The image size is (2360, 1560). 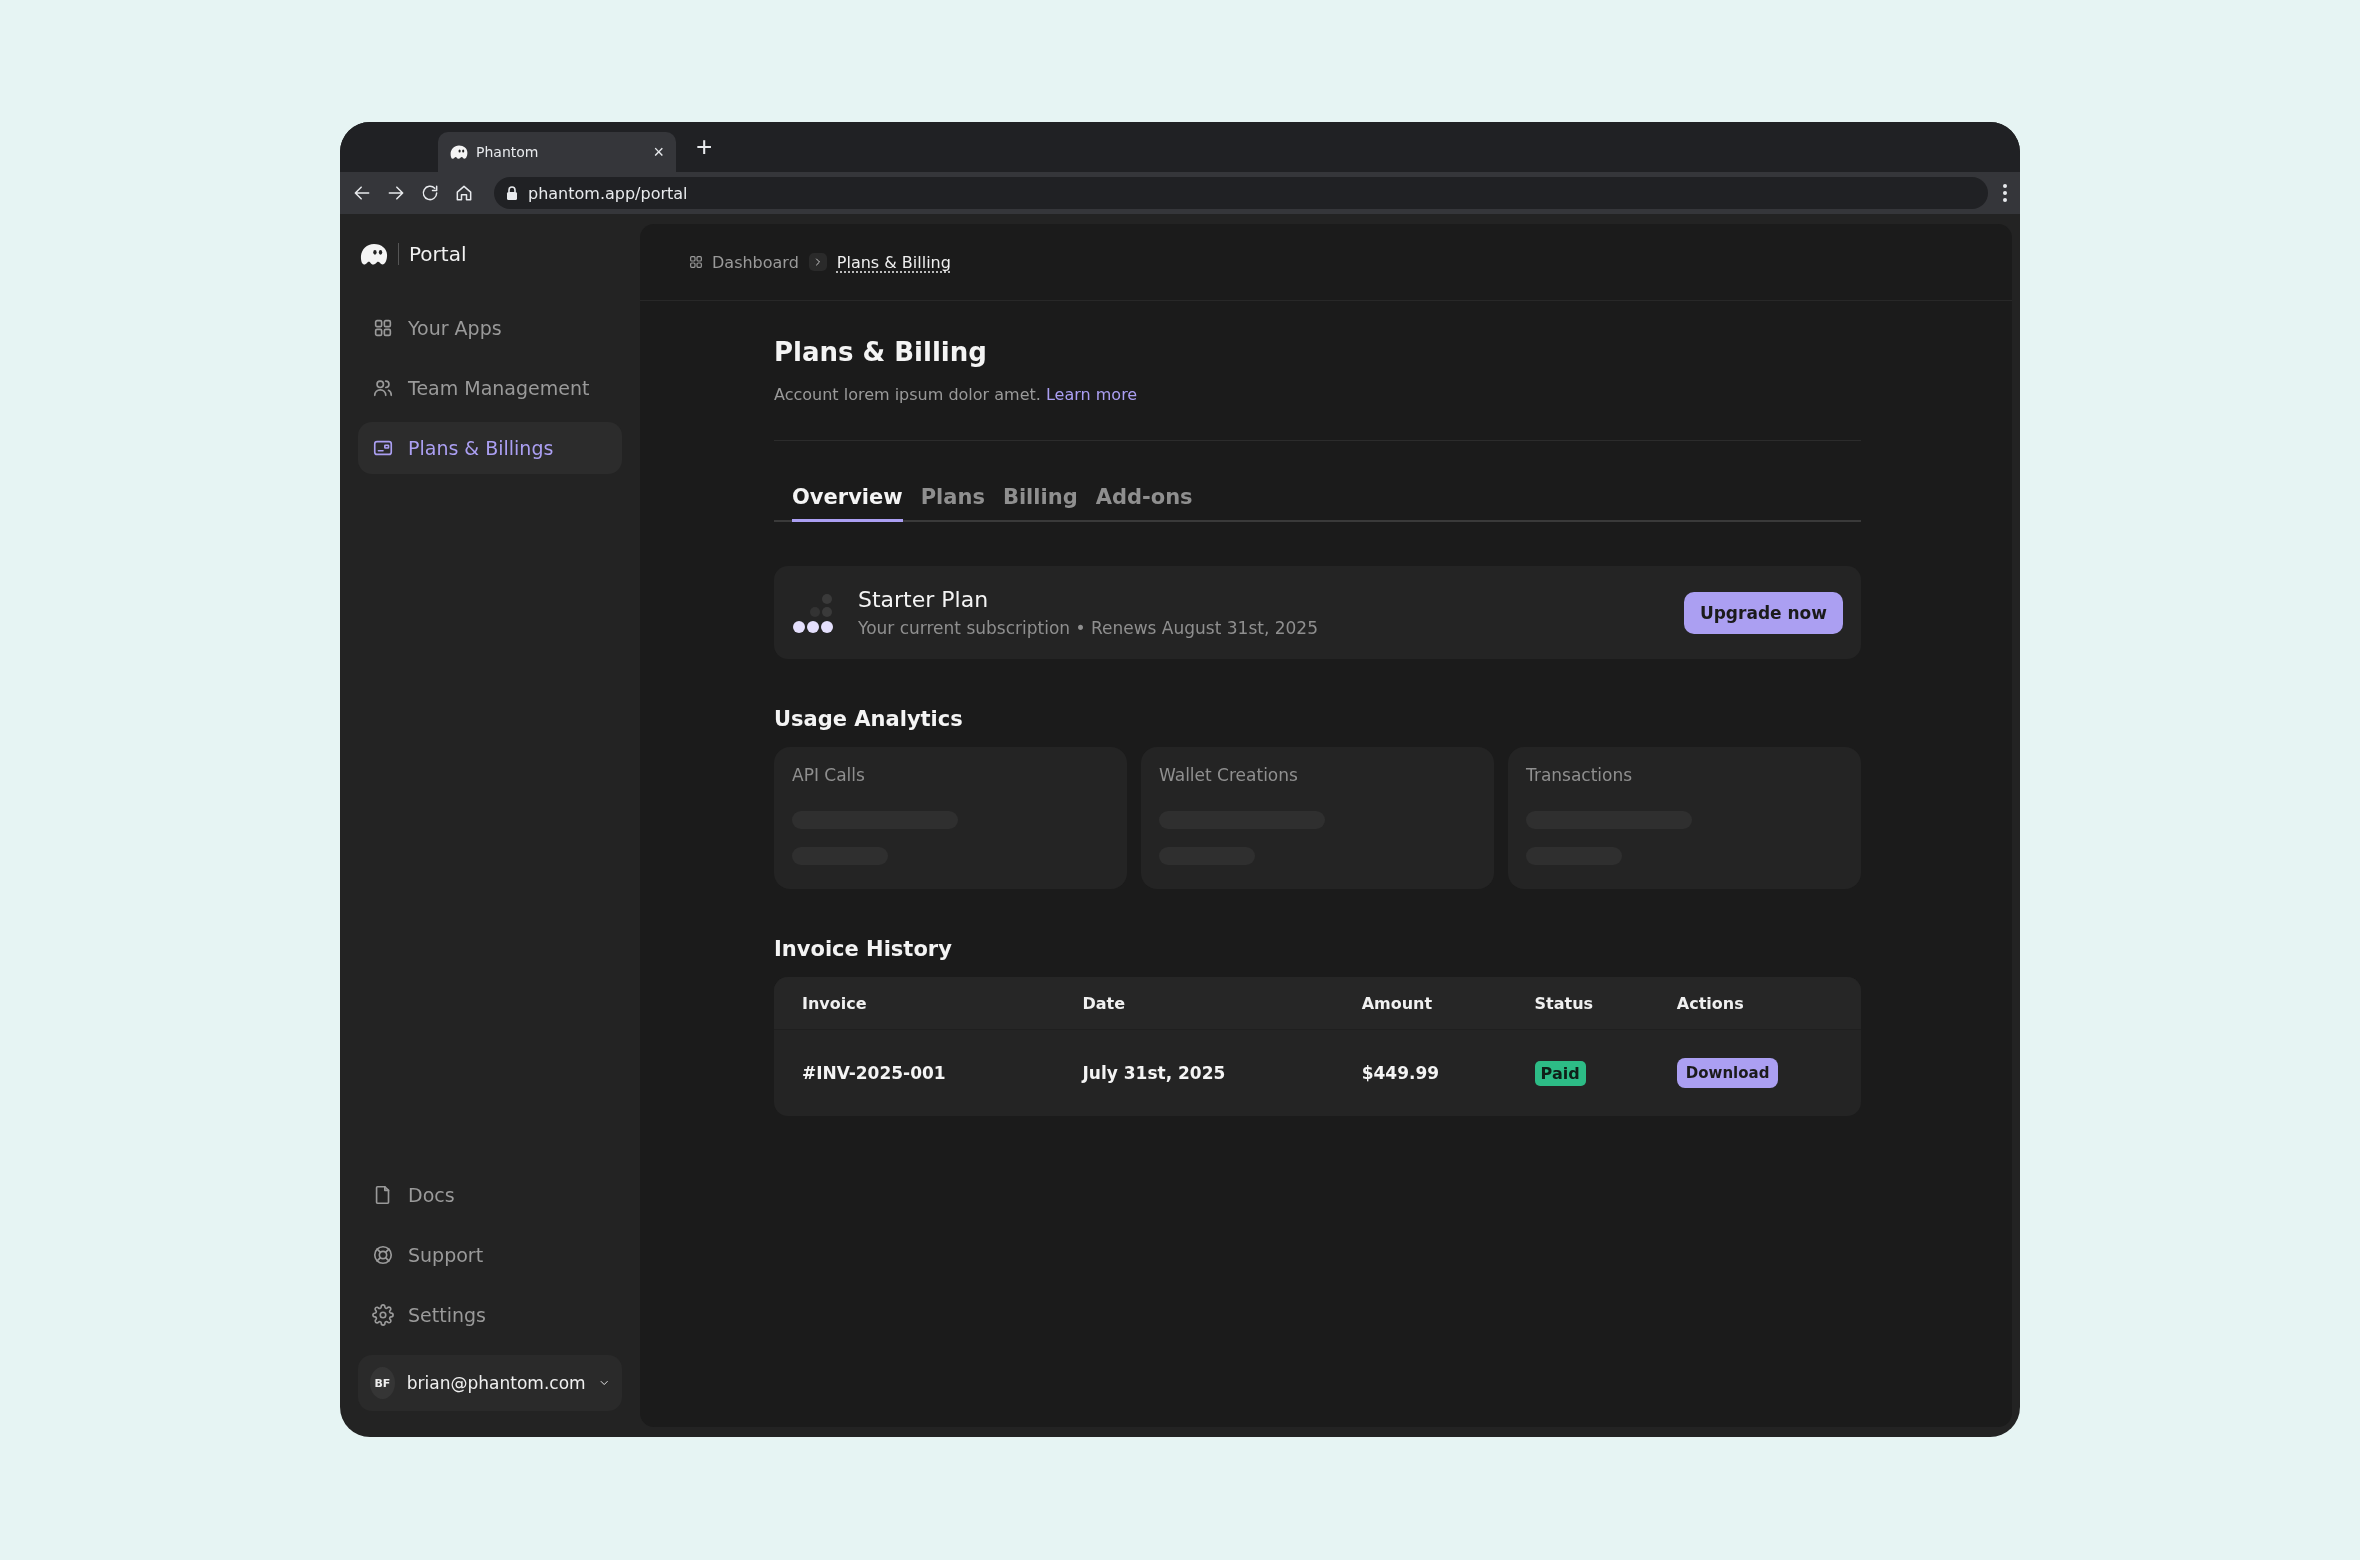 I want to click on page-description: Account lorem ipsum dolor amet. Learn more, so click(x=956, y=394).